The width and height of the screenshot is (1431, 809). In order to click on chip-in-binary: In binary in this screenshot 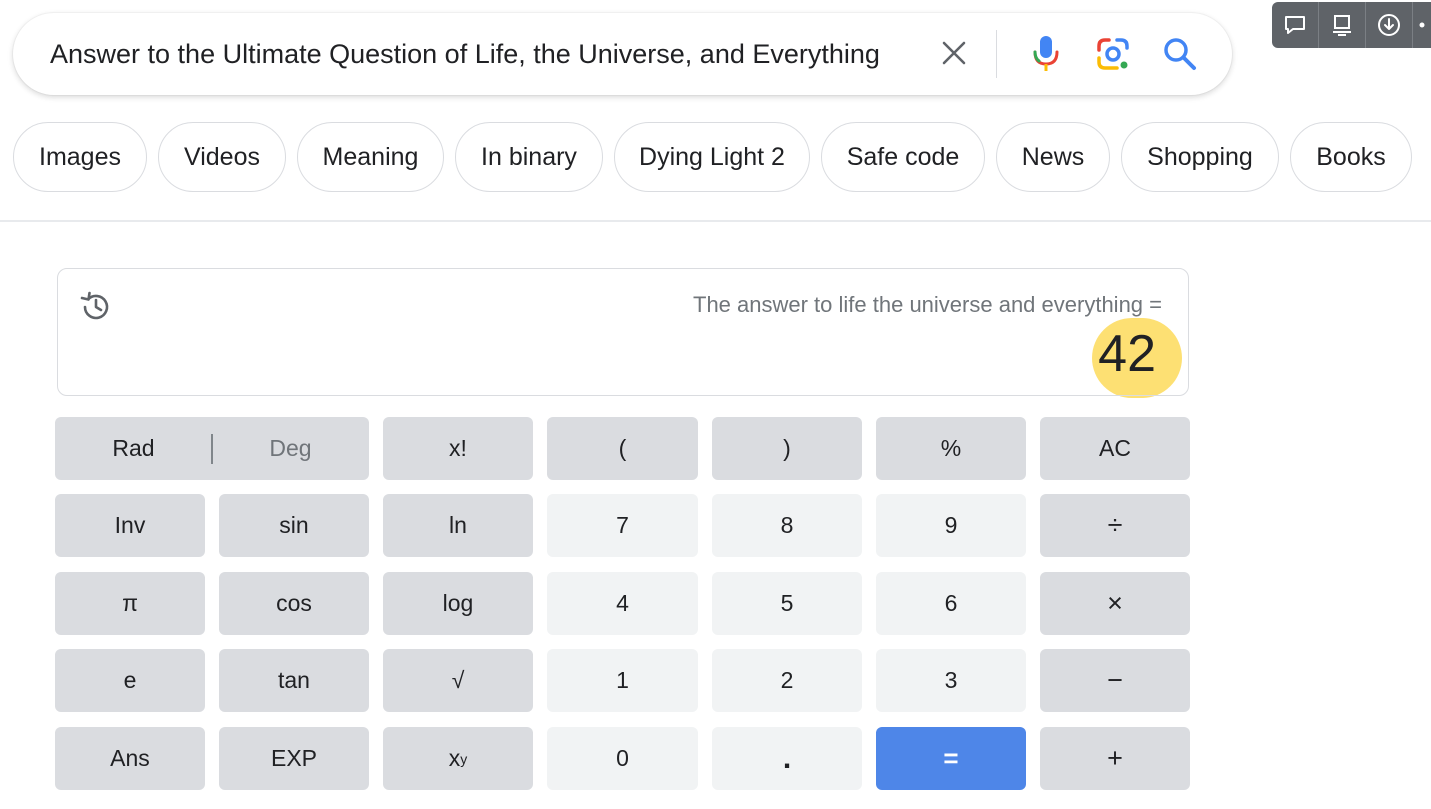, I will do `click(529, 157)`.